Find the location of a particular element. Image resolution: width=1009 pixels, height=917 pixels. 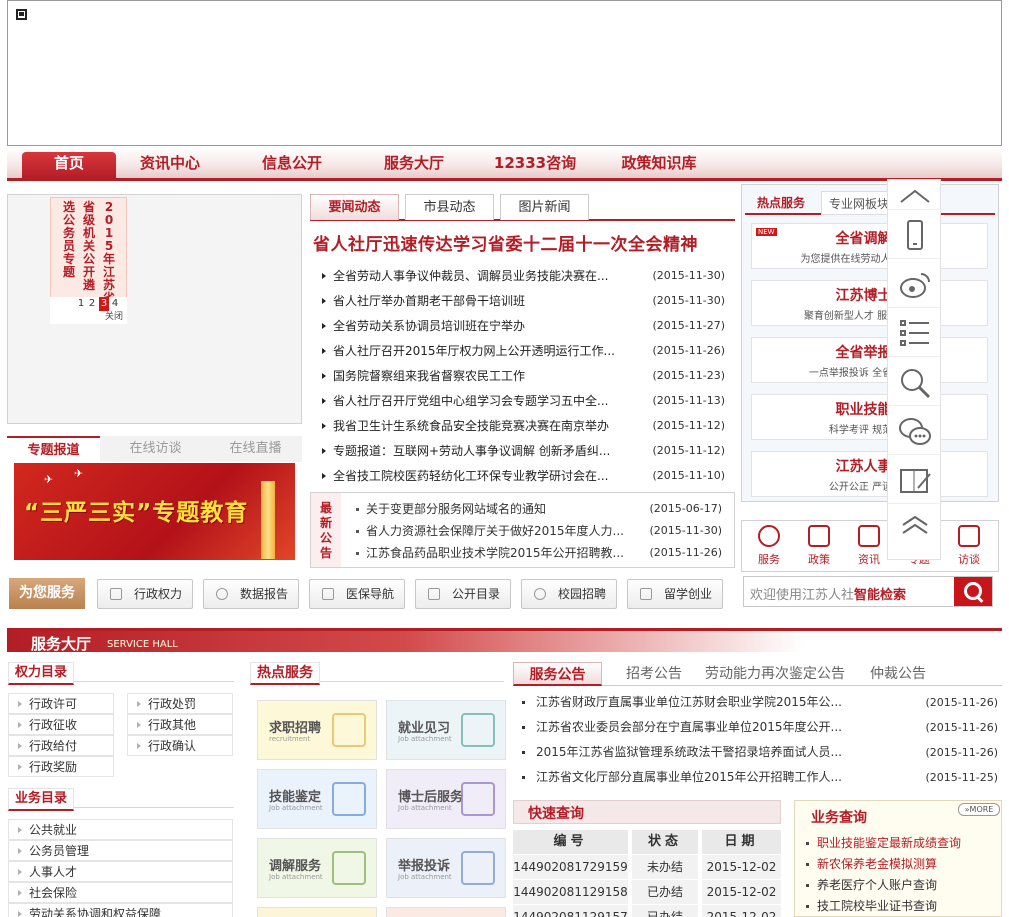

more-button: »MORE is located at coordinates (979, 809).